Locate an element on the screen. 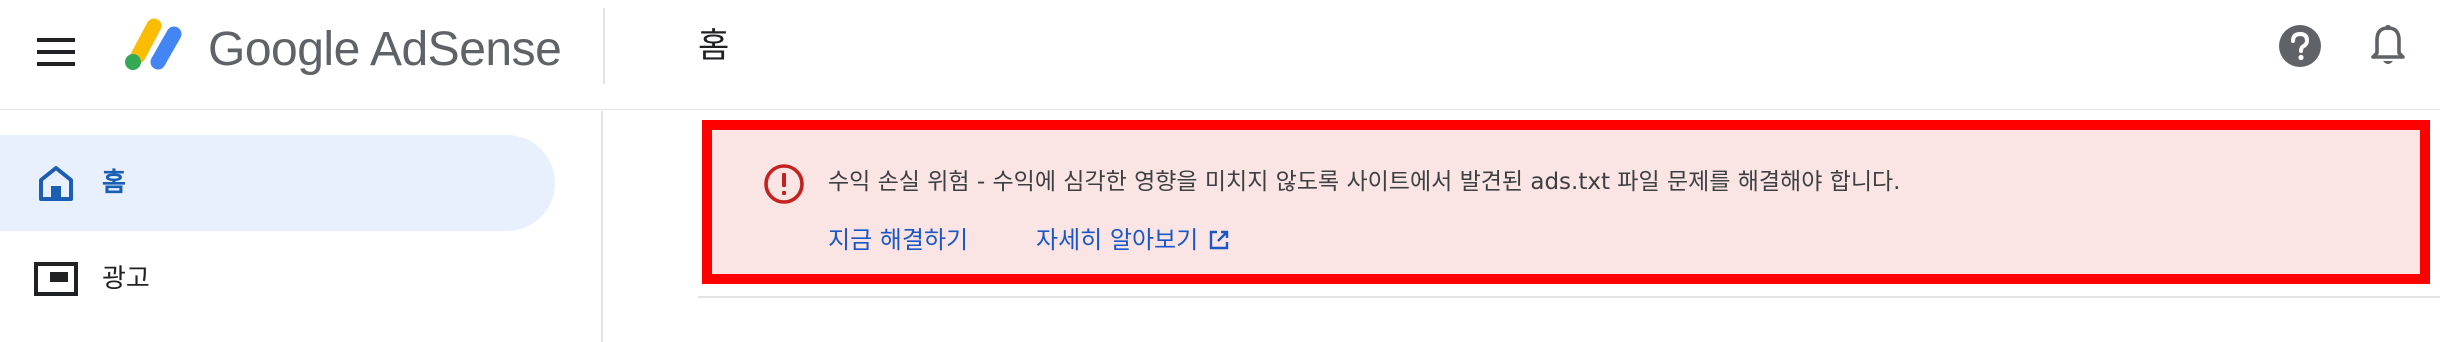 This screenshot has height=342, width=2440. main-menu-button is located at coordinates (56, 52).